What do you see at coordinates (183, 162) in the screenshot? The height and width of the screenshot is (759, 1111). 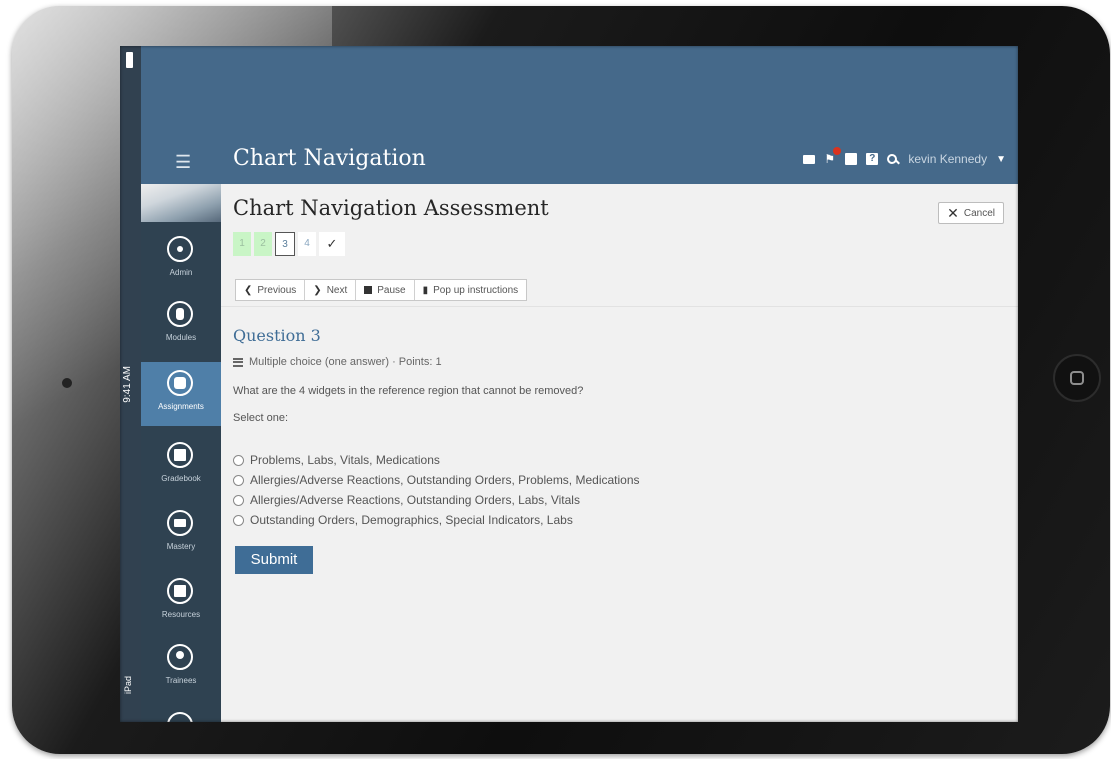 I see `hamburger-icon: ☰` at bounding box center [183, 162].